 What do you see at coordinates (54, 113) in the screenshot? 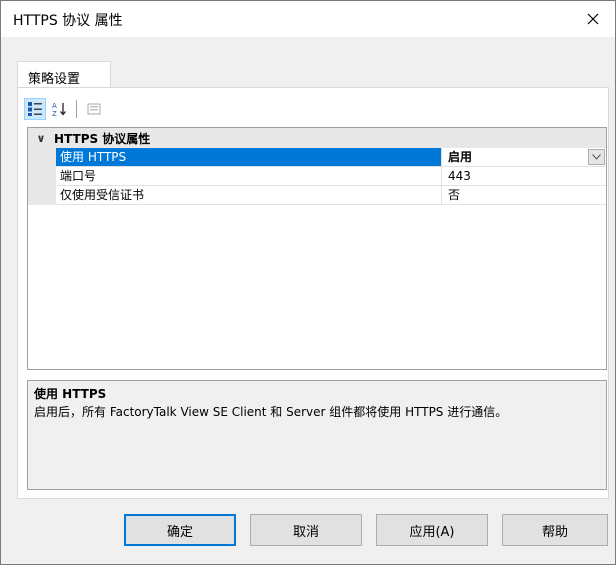
I see `svg-text: Z` at bounding box center [54, 113].